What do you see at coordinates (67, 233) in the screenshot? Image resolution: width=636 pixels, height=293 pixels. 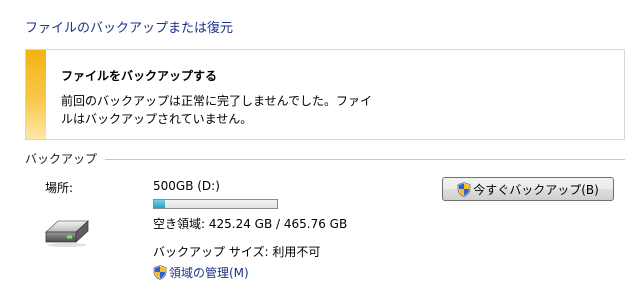 I see `hard-drive-icon` at bounding box center [67, 233].